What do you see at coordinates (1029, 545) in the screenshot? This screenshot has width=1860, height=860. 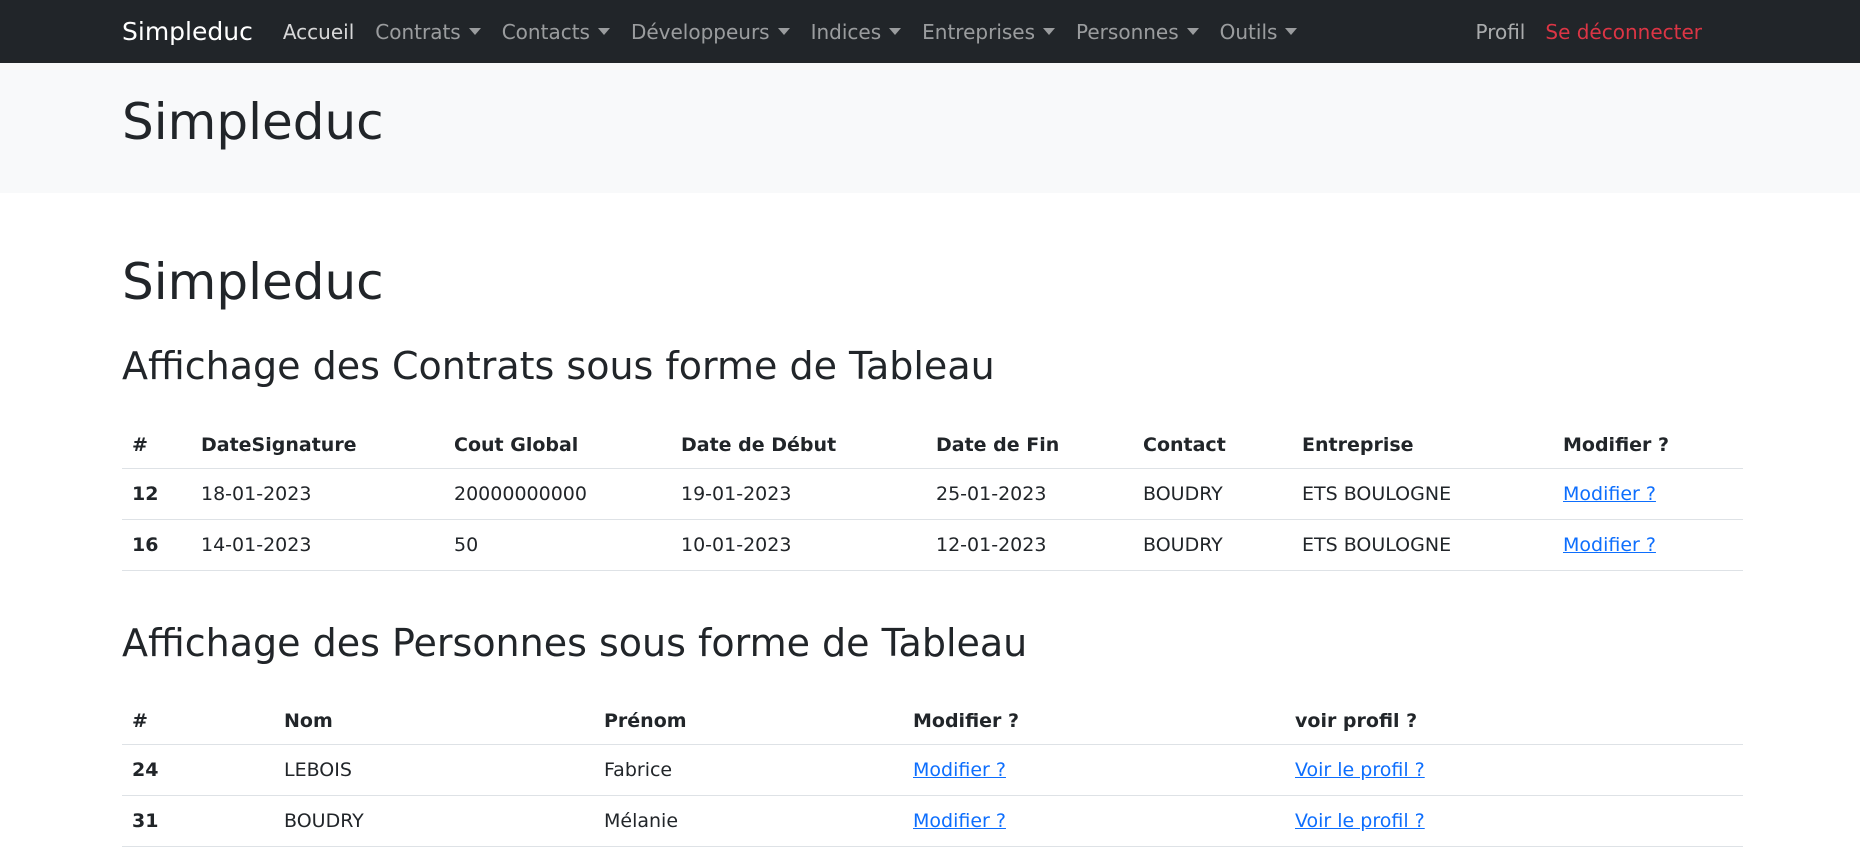 I see `cell-date-fin: 12-01-2023` at bounding box center [1029, 545].